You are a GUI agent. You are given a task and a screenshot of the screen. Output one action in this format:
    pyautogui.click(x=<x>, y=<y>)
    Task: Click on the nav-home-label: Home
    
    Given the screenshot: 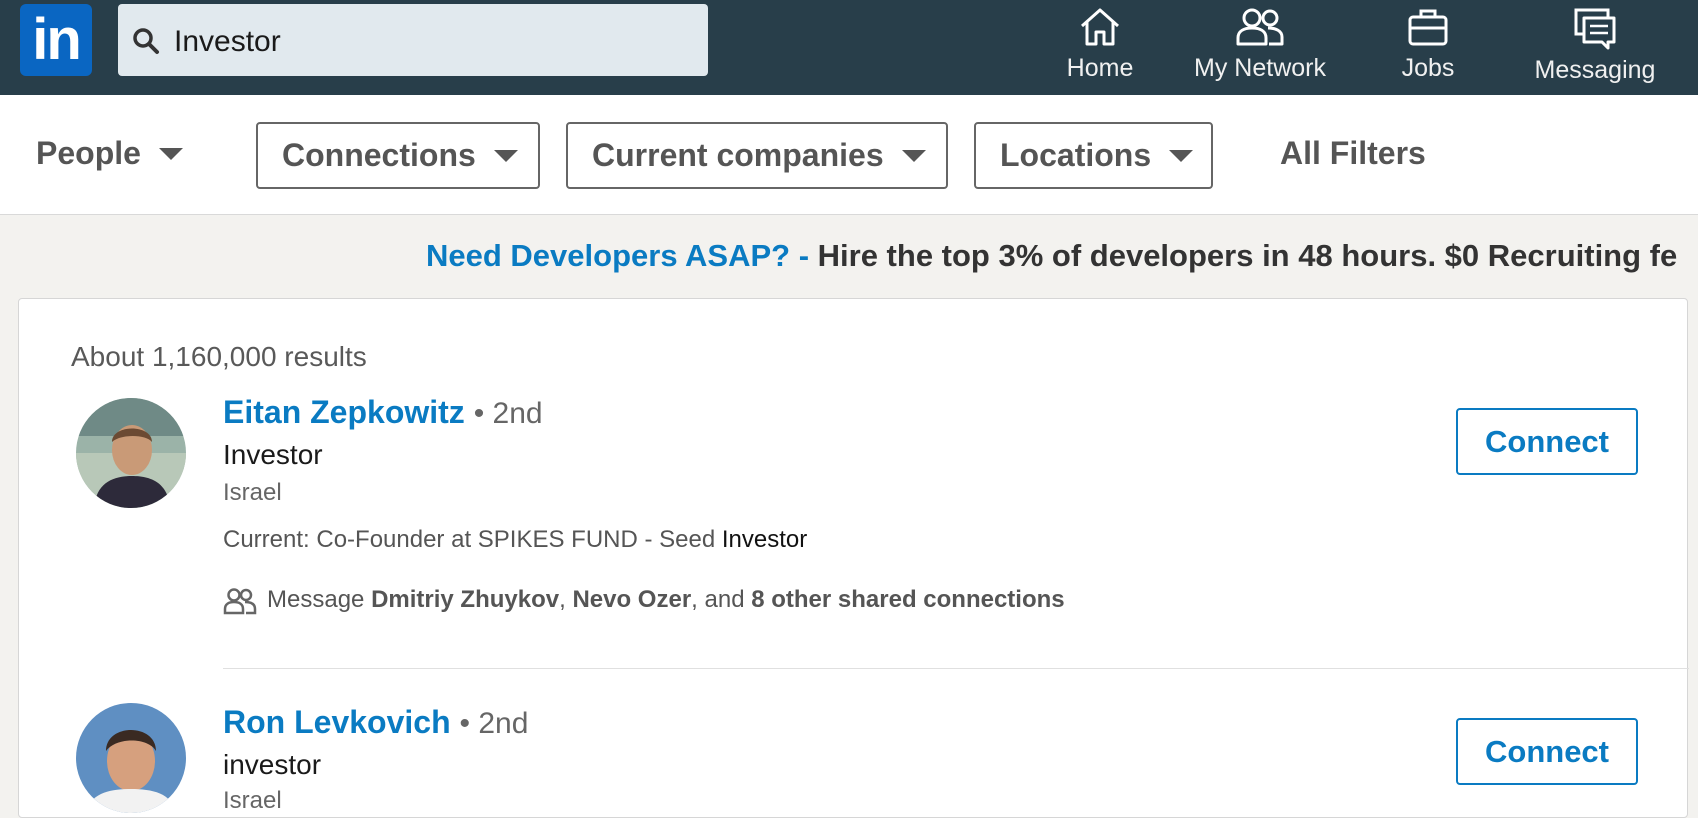 What is the action you would take?
    pyautogui.click(x=1100, y=68)
    